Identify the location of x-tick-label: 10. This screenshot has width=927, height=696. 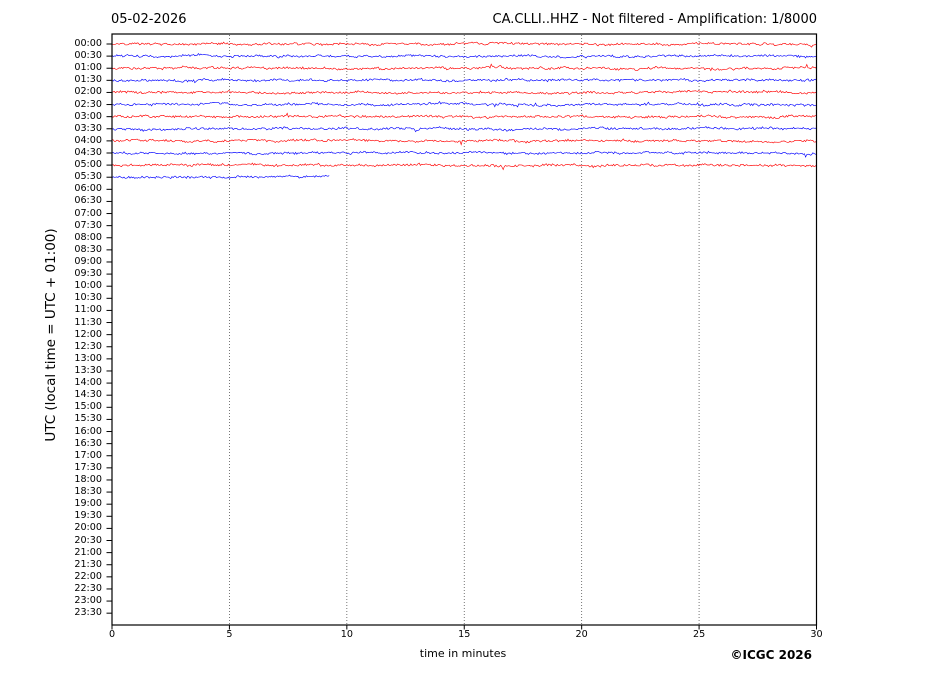
(346, 634).